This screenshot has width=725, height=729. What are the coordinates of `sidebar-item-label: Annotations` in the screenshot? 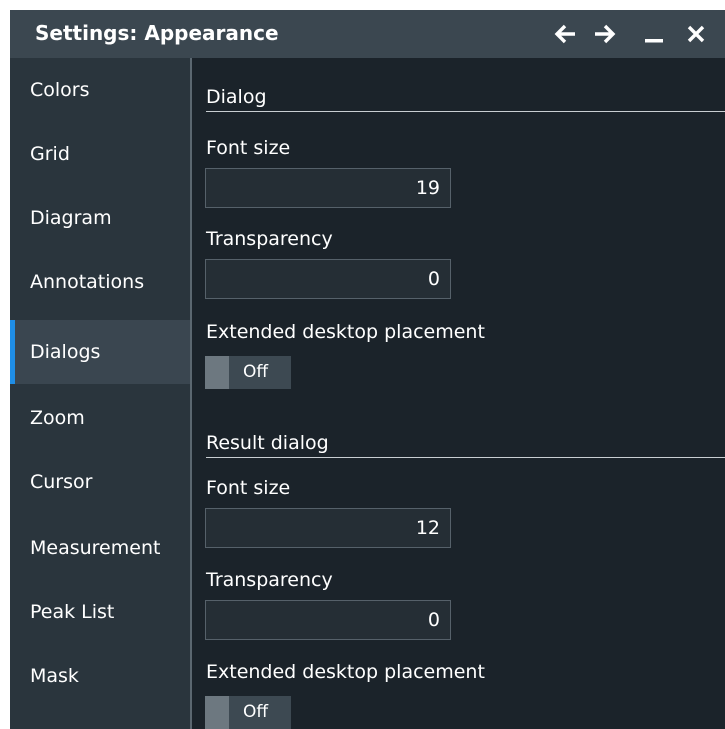 It's located at (87, 282).